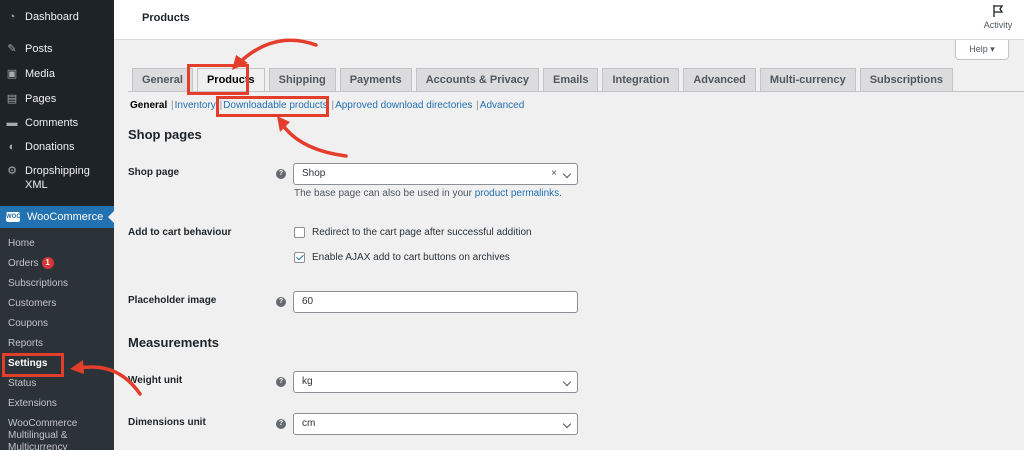  Describe the element at coordinates (12, 49) in the screenshot. I see `pin-icon: ✎` at that location.